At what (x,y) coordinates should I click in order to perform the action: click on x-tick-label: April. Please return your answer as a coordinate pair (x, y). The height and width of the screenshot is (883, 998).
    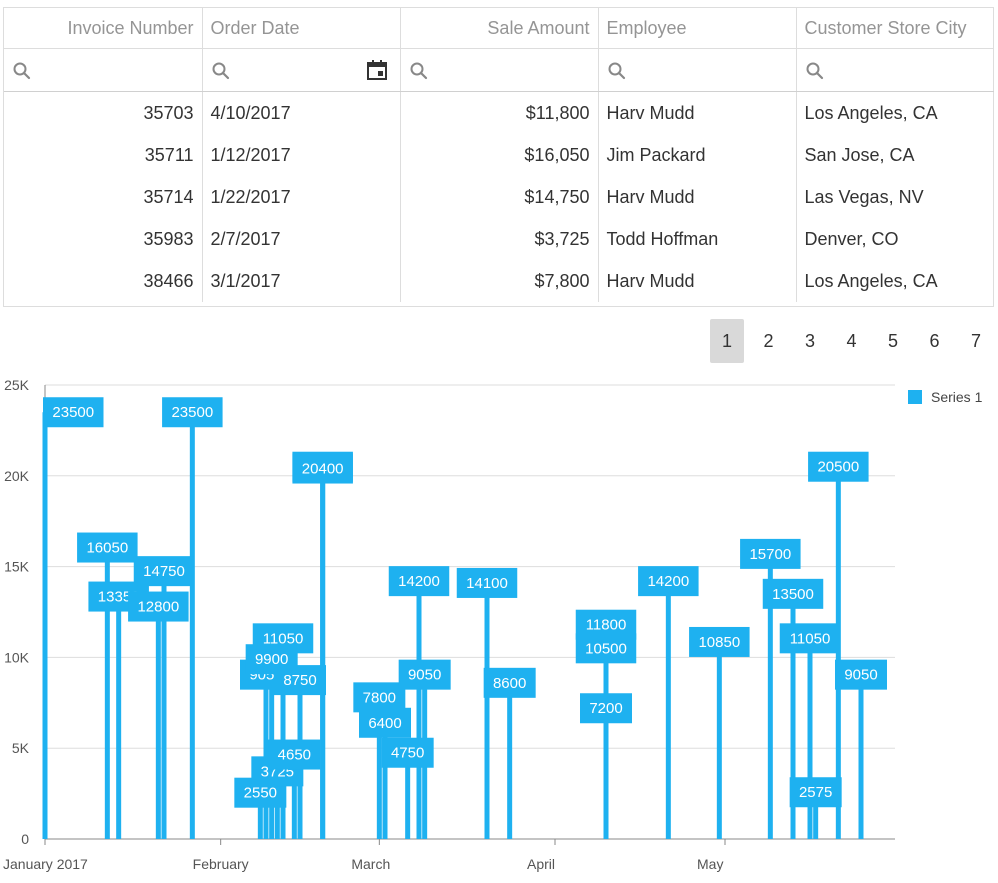
    Looking at the image, I should click on (541, 864).